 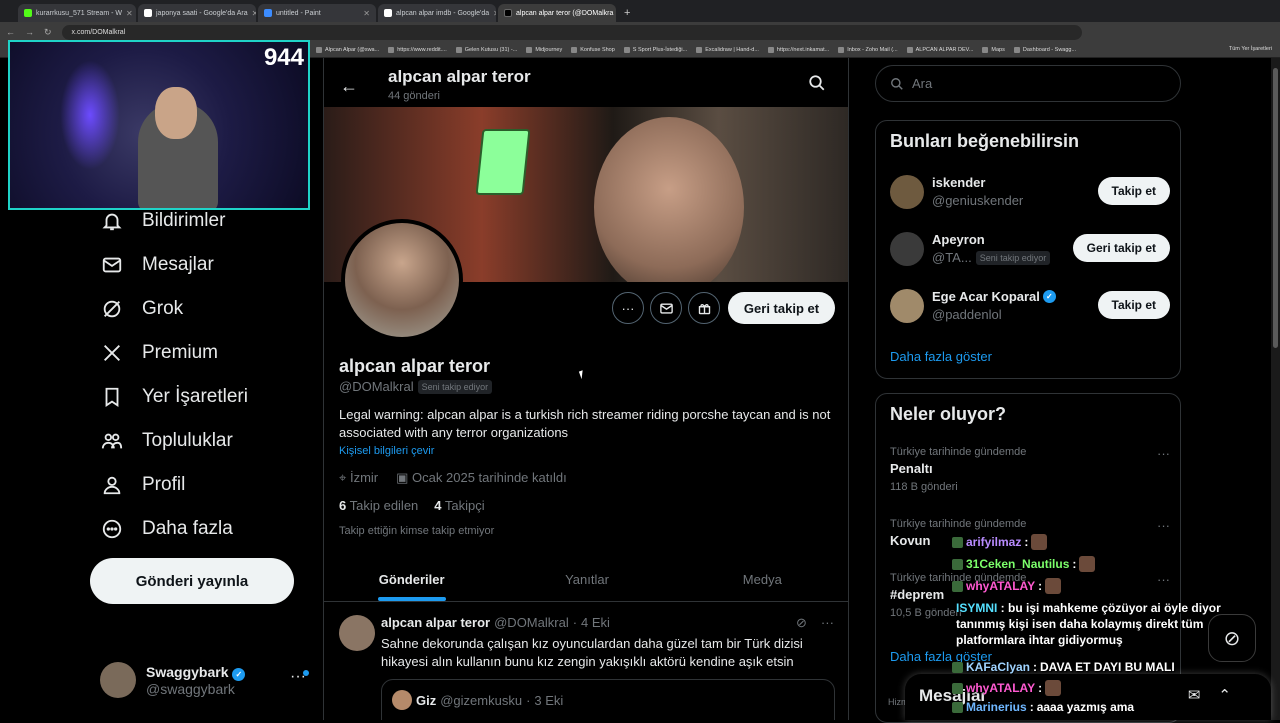 I want to click on scrollbar, so click(x=1275, y=389).